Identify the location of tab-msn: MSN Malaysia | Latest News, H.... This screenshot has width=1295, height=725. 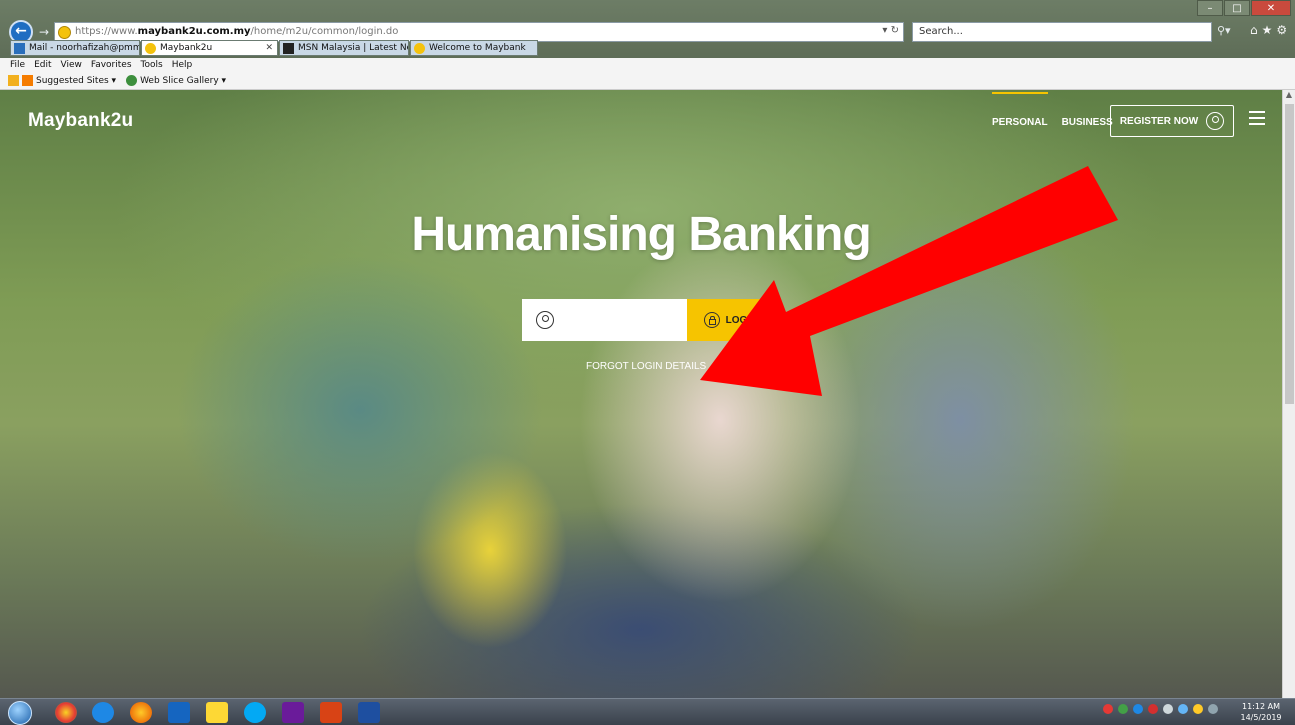
(344, 48).